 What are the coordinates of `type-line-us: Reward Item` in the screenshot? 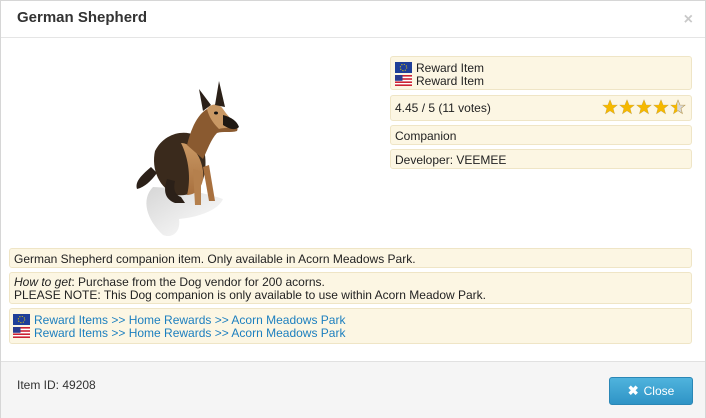 It's located at (541, 80).